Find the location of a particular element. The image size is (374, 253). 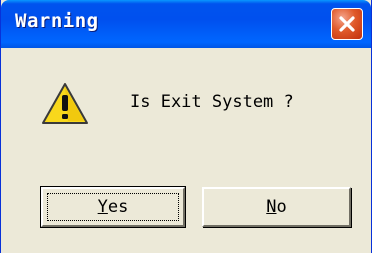

warning-icon is located at coordinates (65, 103).